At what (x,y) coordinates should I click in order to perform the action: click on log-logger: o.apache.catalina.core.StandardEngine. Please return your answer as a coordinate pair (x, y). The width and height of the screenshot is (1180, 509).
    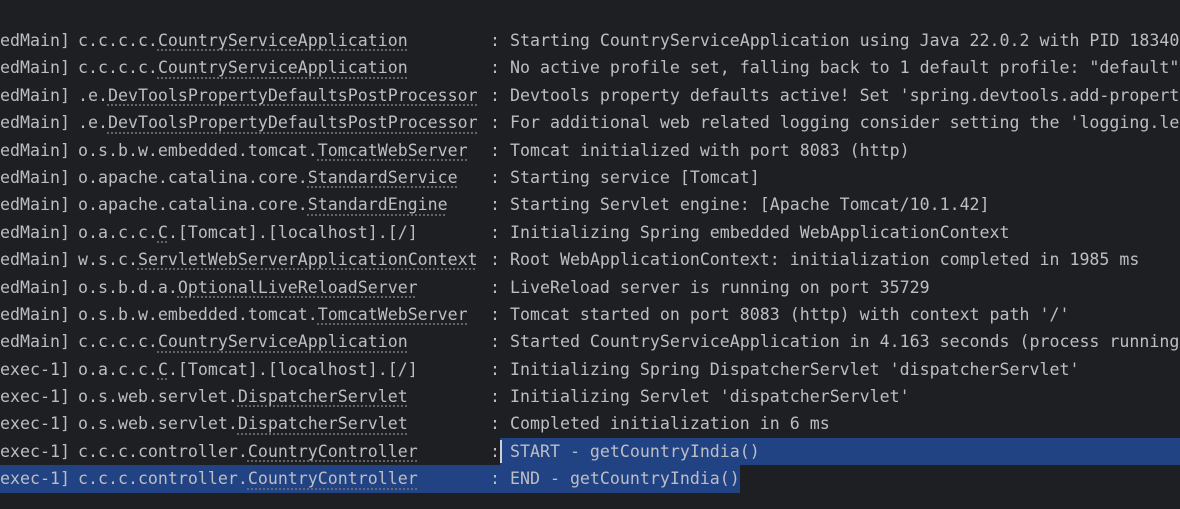
    Looking at the image, I should click on (284, 204).